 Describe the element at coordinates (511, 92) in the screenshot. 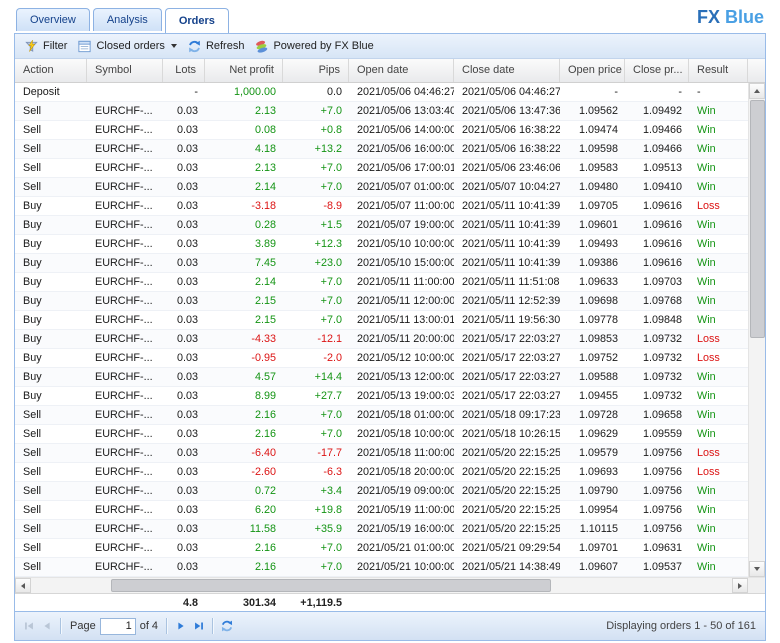

I see `cell-close_date: 2021/05/06 04:46:27` at that location.